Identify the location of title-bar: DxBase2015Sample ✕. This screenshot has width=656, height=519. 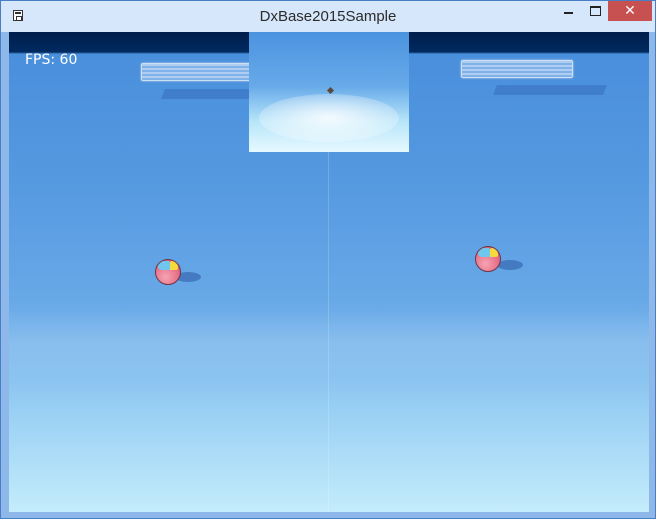
(328, 16).